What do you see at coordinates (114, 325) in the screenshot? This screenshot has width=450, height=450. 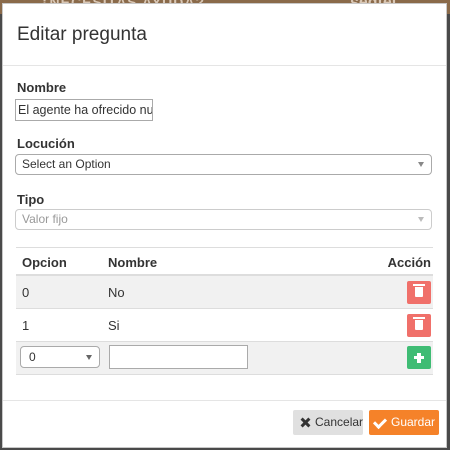 I see `row-nombre: Si` at bounding box center [114, 325].